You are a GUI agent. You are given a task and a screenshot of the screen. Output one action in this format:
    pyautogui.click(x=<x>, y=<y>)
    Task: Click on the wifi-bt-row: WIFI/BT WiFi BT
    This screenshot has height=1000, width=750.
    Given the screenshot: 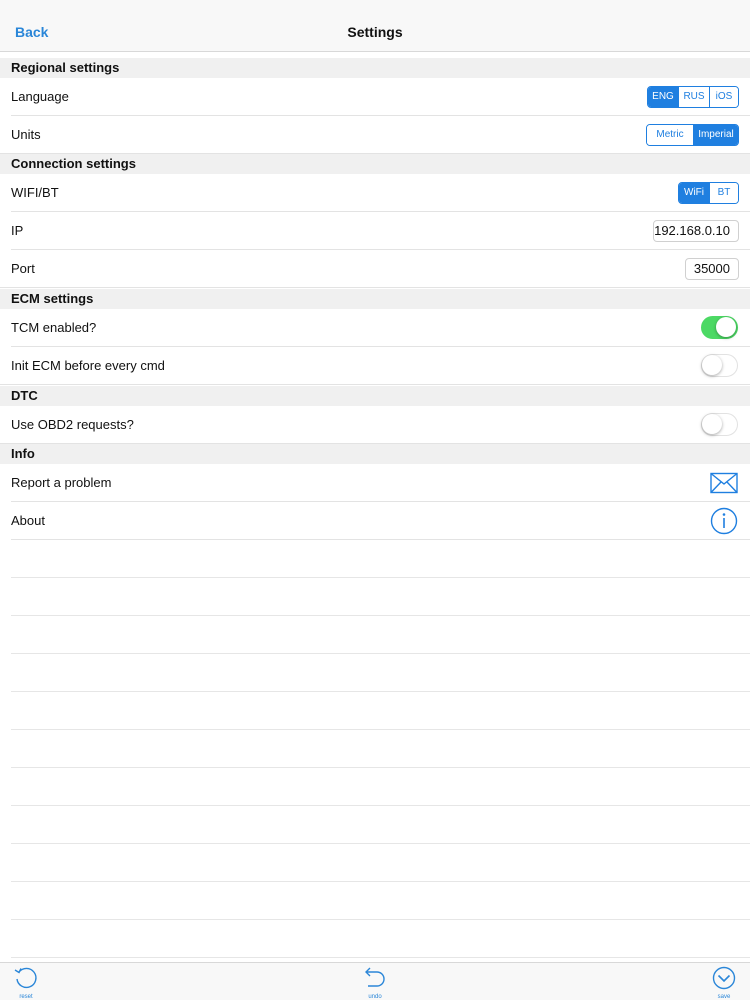 What is the action you would take?
    pyautogui.click(x=375, y=193)
    